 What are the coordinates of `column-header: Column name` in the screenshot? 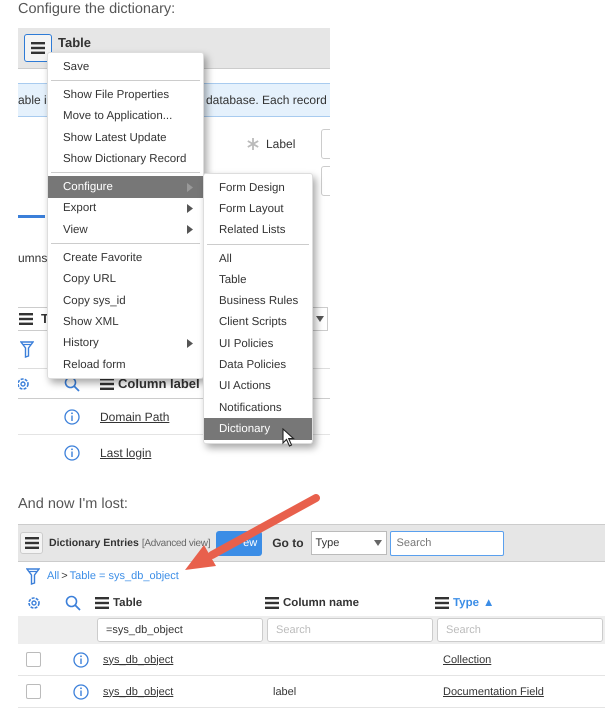 It's located at (321, 603).